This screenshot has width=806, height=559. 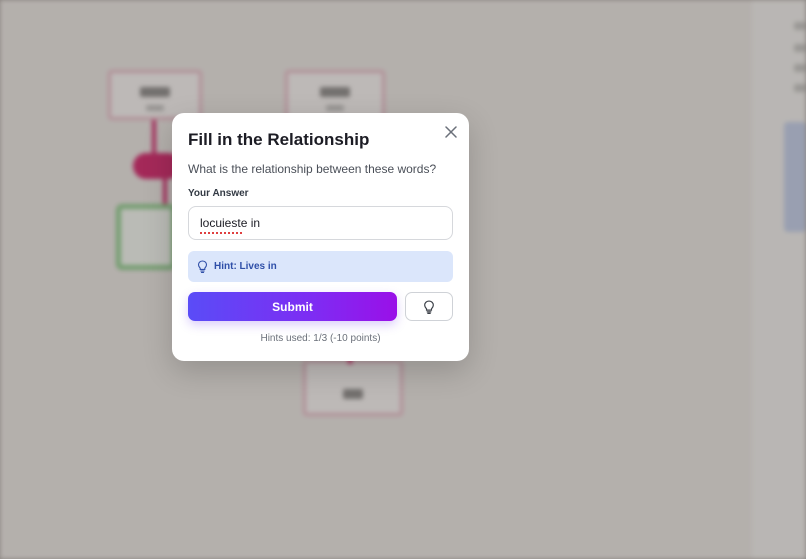 What do you see at coordinates (320, 338) in the screenshot?
I see `hints-used-text: Hints used: 1/3 (-10 points)` at bounding box center [320, 338].